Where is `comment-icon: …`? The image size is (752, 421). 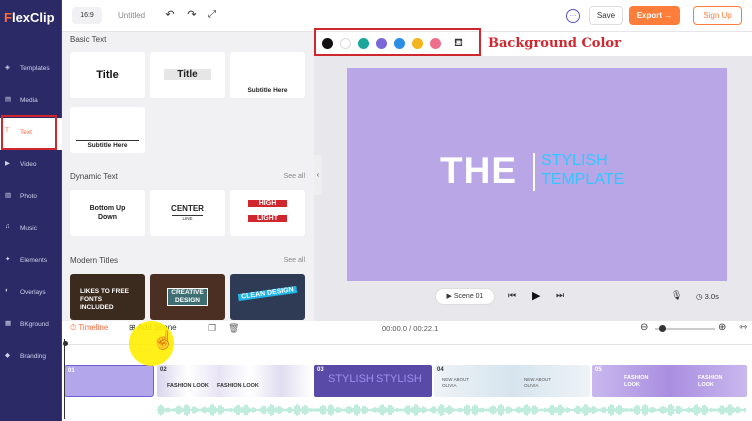
comment-icon: … is located at coordinates (573, 16).